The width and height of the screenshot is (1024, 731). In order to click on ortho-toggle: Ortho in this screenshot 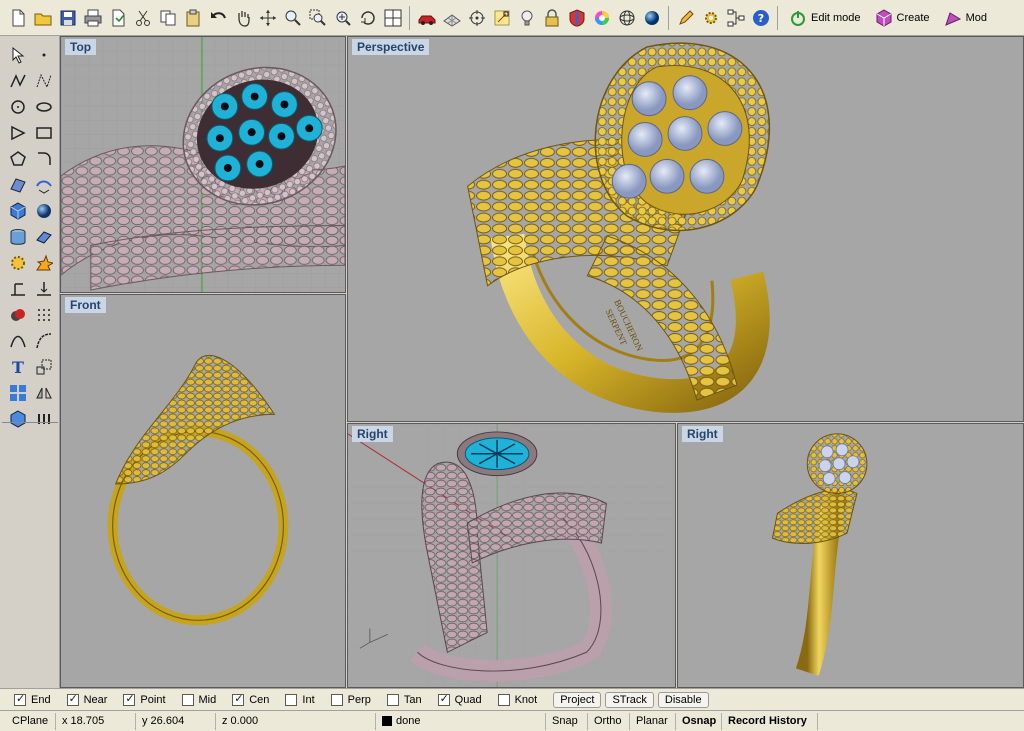, I will do `click(609, 721)`.